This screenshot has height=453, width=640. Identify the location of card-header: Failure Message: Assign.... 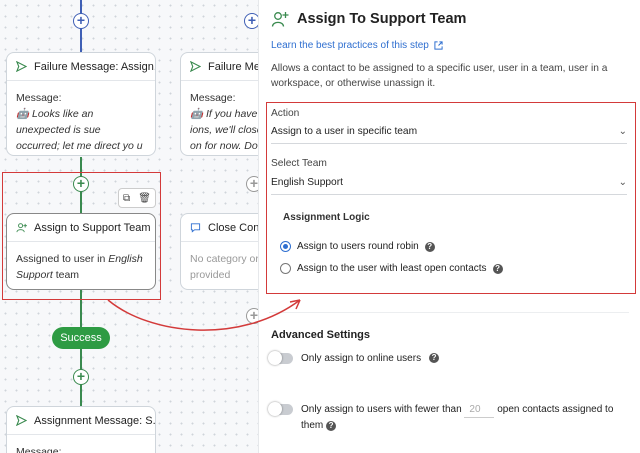
(81, 67).